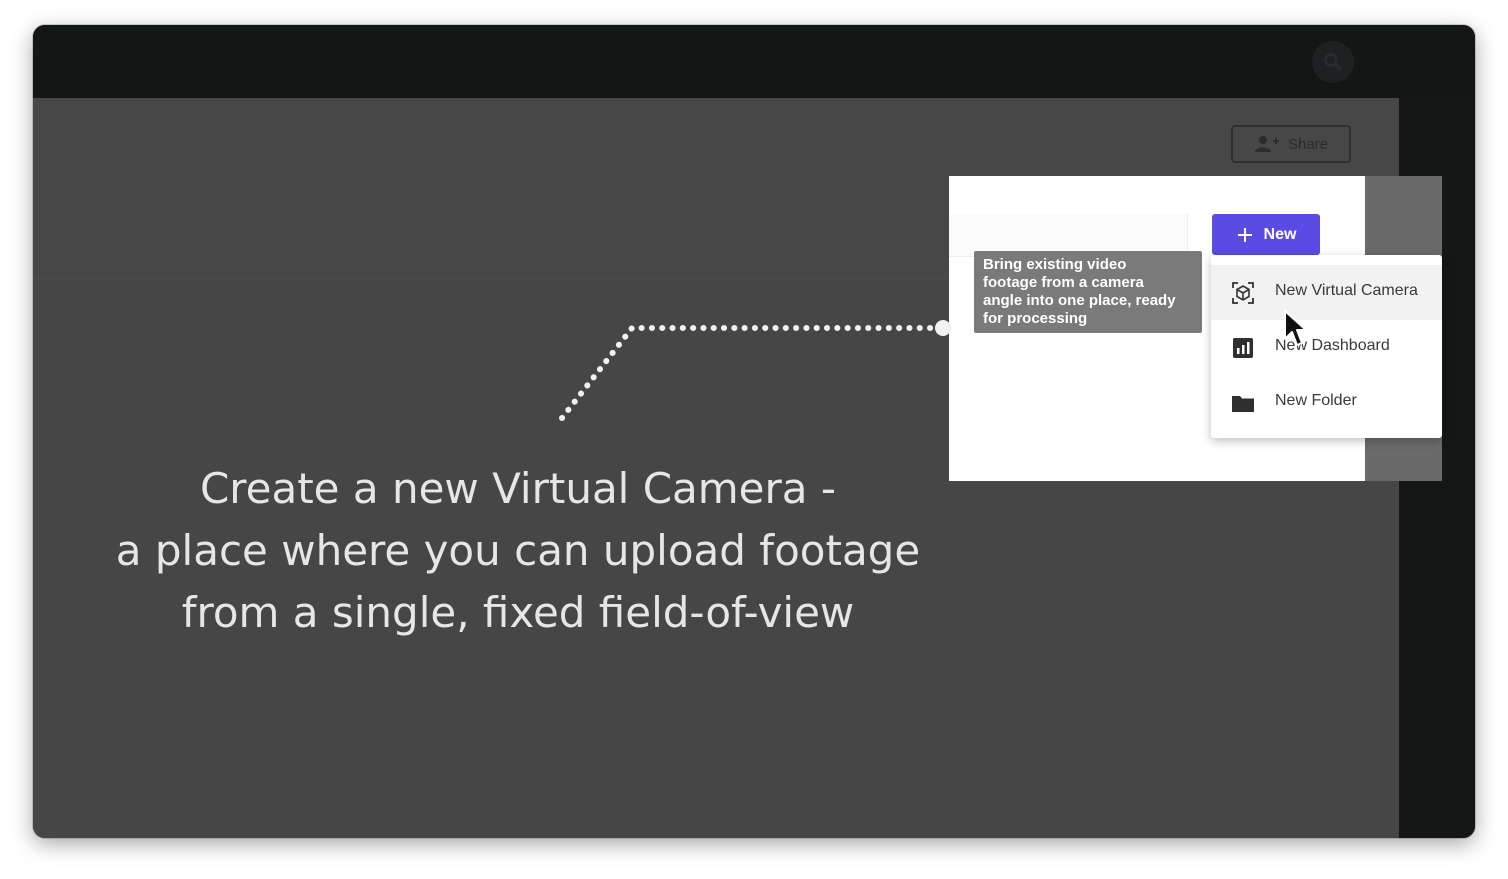 The height and width of the screenshot is (879, 1508). I want to click on dotted-callout-line, so click(755, 370).